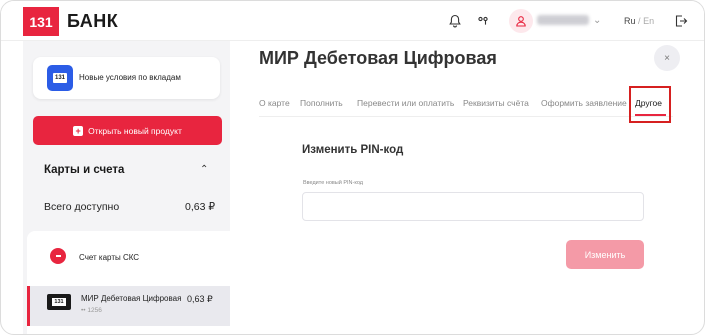  What do you see at coordinates (584, 103) in the screenshot?
I see `tab-submit-application: Оформить заявление` at bounding box center [584, 103].